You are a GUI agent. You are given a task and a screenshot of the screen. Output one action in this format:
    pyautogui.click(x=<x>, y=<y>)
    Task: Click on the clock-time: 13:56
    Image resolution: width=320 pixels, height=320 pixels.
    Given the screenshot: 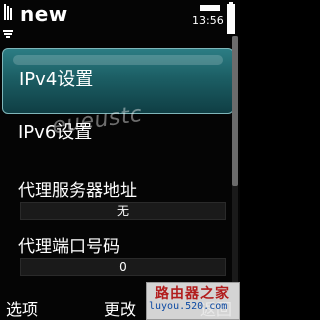 What is the action you would take?
    pyautogui.click(x=208, y=20)
    